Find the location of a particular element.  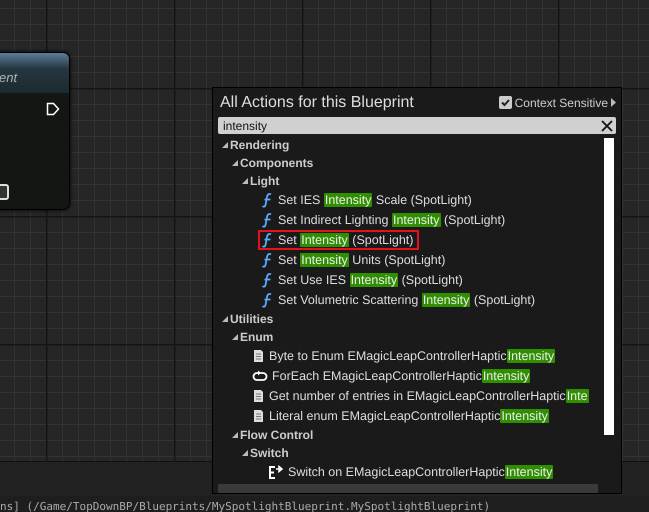

category-row: Components is located at coordinates (408, 163).